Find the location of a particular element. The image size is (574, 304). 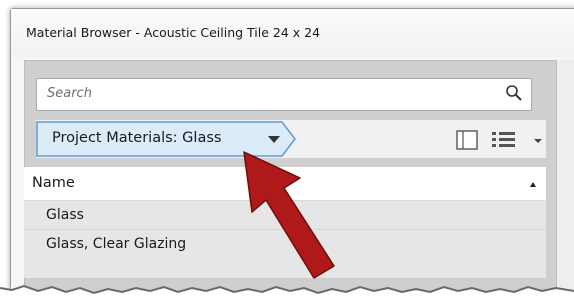

torn-paper-edge is located at coordinates (287, 294).